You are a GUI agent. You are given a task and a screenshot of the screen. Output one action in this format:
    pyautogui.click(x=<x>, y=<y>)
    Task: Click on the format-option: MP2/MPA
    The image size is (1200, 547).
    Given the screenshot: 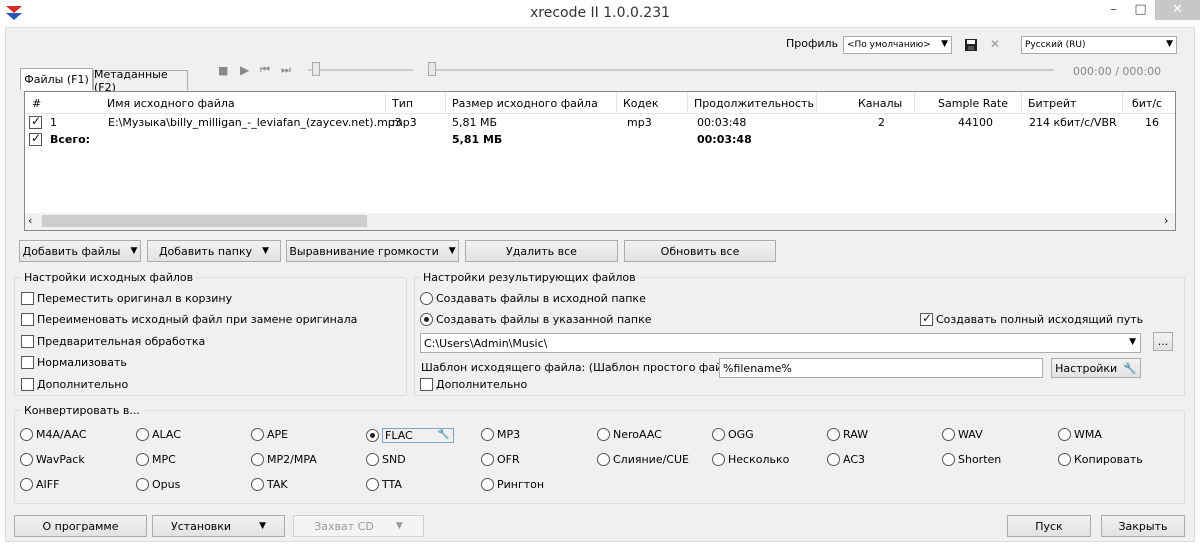 What is the action you would take?
    pyautogui.click(x=284, y=459)
    